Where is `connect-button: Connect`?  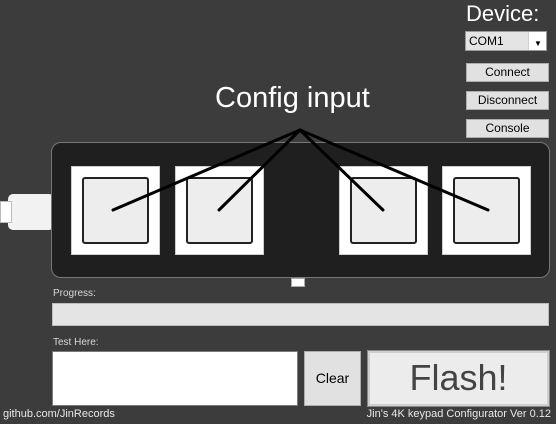
connect-button: Connect is located at coordinates (507, 72).